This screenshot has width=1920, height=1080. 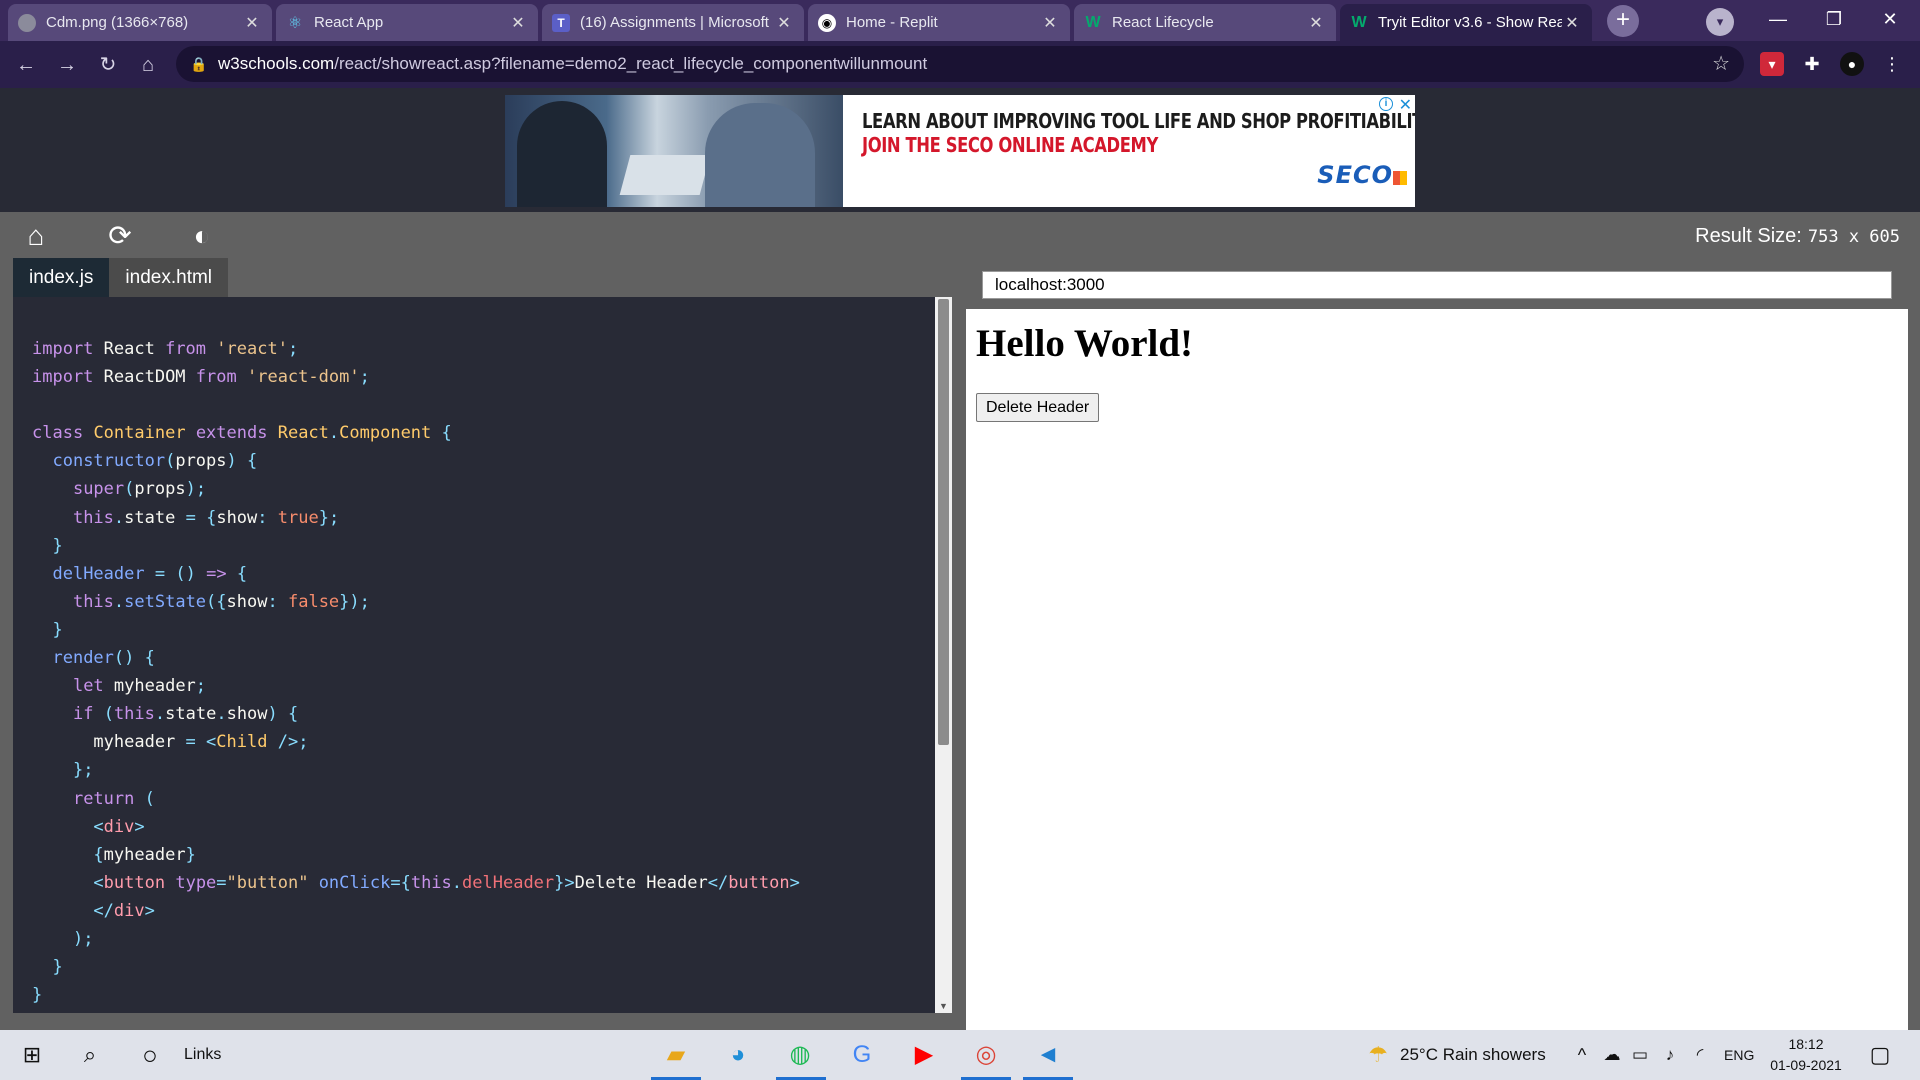 What do you see at coordinates (150, 1055) in the screenshot?
I see `cortana-icon: ○` at bounding box center [150, 1055].